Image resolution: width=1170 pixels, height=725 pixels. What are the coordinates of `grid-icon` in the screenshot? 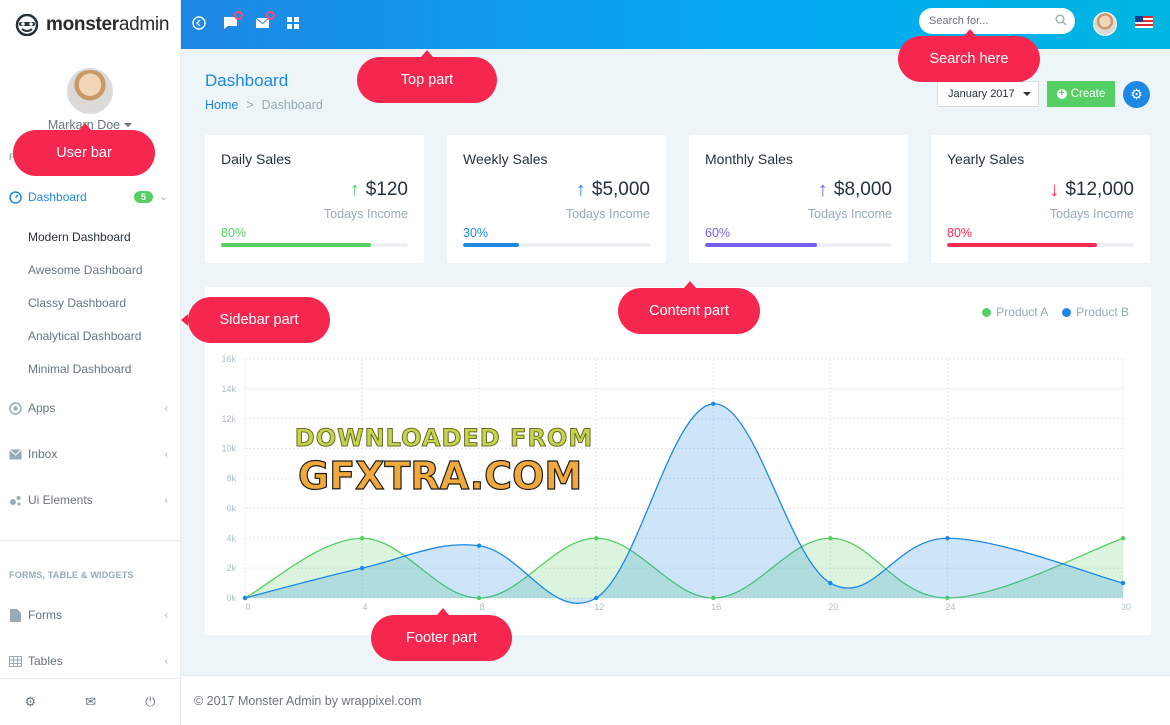 It's located at (293, 23).